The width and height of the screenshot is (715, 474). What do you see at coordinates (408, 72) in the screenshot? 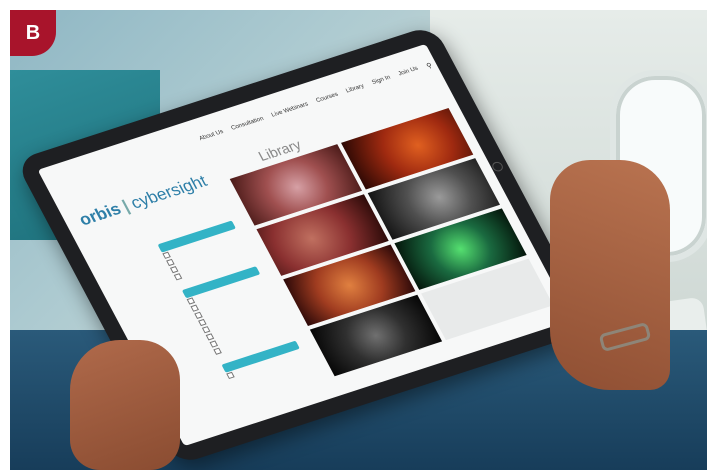
I see `nav-item-join-us: Join Us` at bounding box center [408, 72].